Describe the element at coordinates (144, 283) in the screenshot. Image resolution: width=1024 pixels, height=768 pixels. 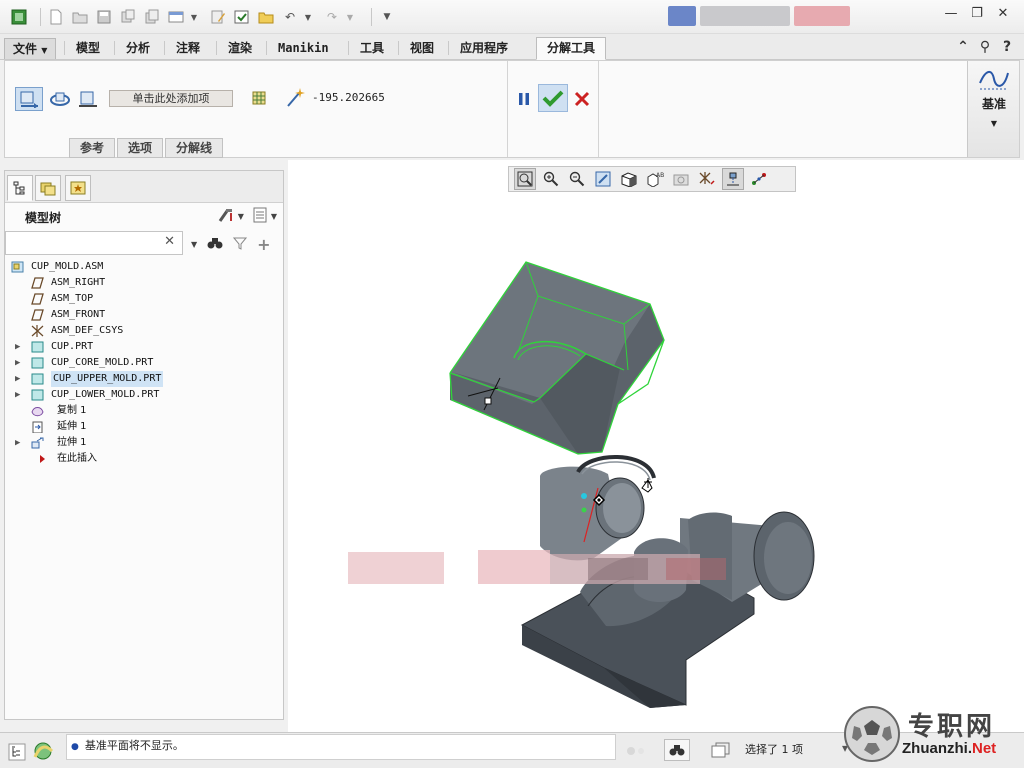
I see `tree-item-asm-right: ASM_RIGHT` at that location.